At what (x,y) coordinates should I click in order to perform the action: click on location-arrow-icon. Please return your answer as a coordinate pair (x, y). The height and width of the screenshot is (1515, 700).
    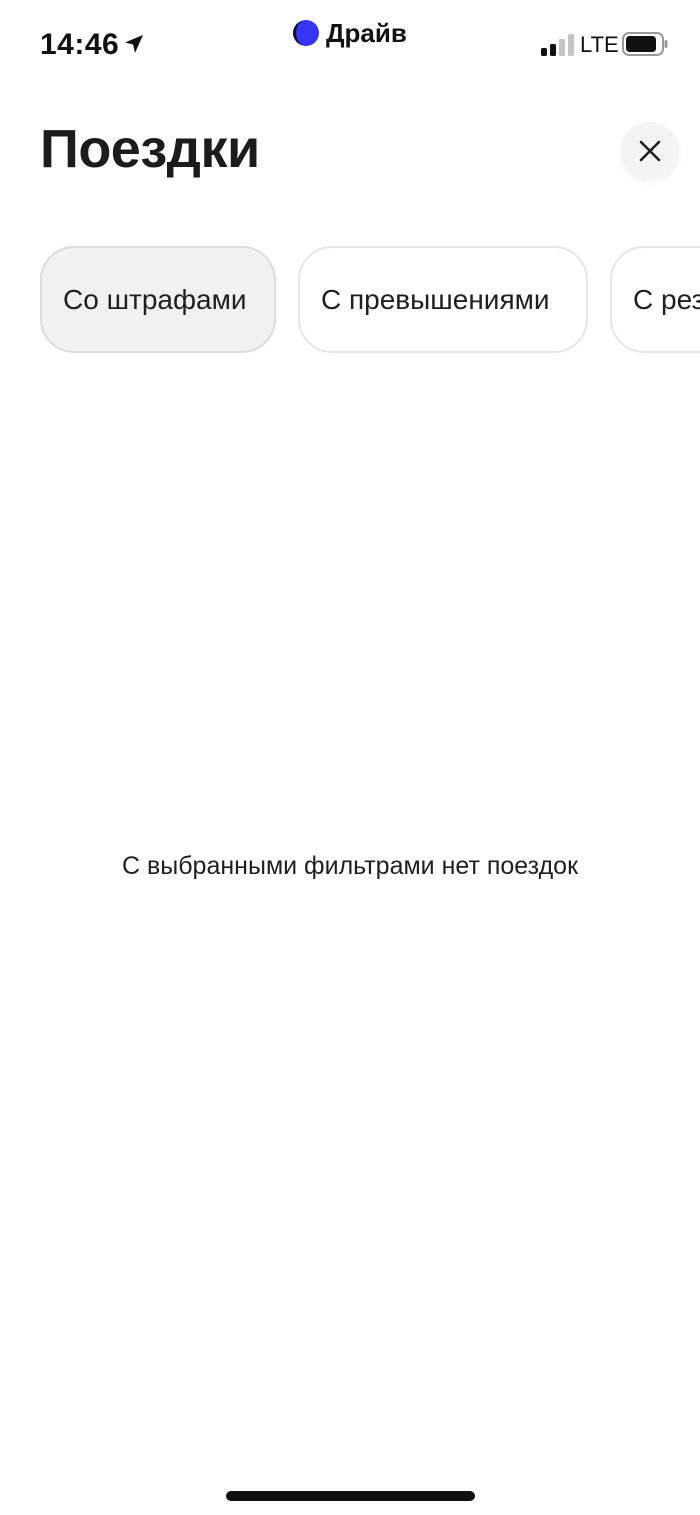
    Looking at the image, I should click on (134, 44).